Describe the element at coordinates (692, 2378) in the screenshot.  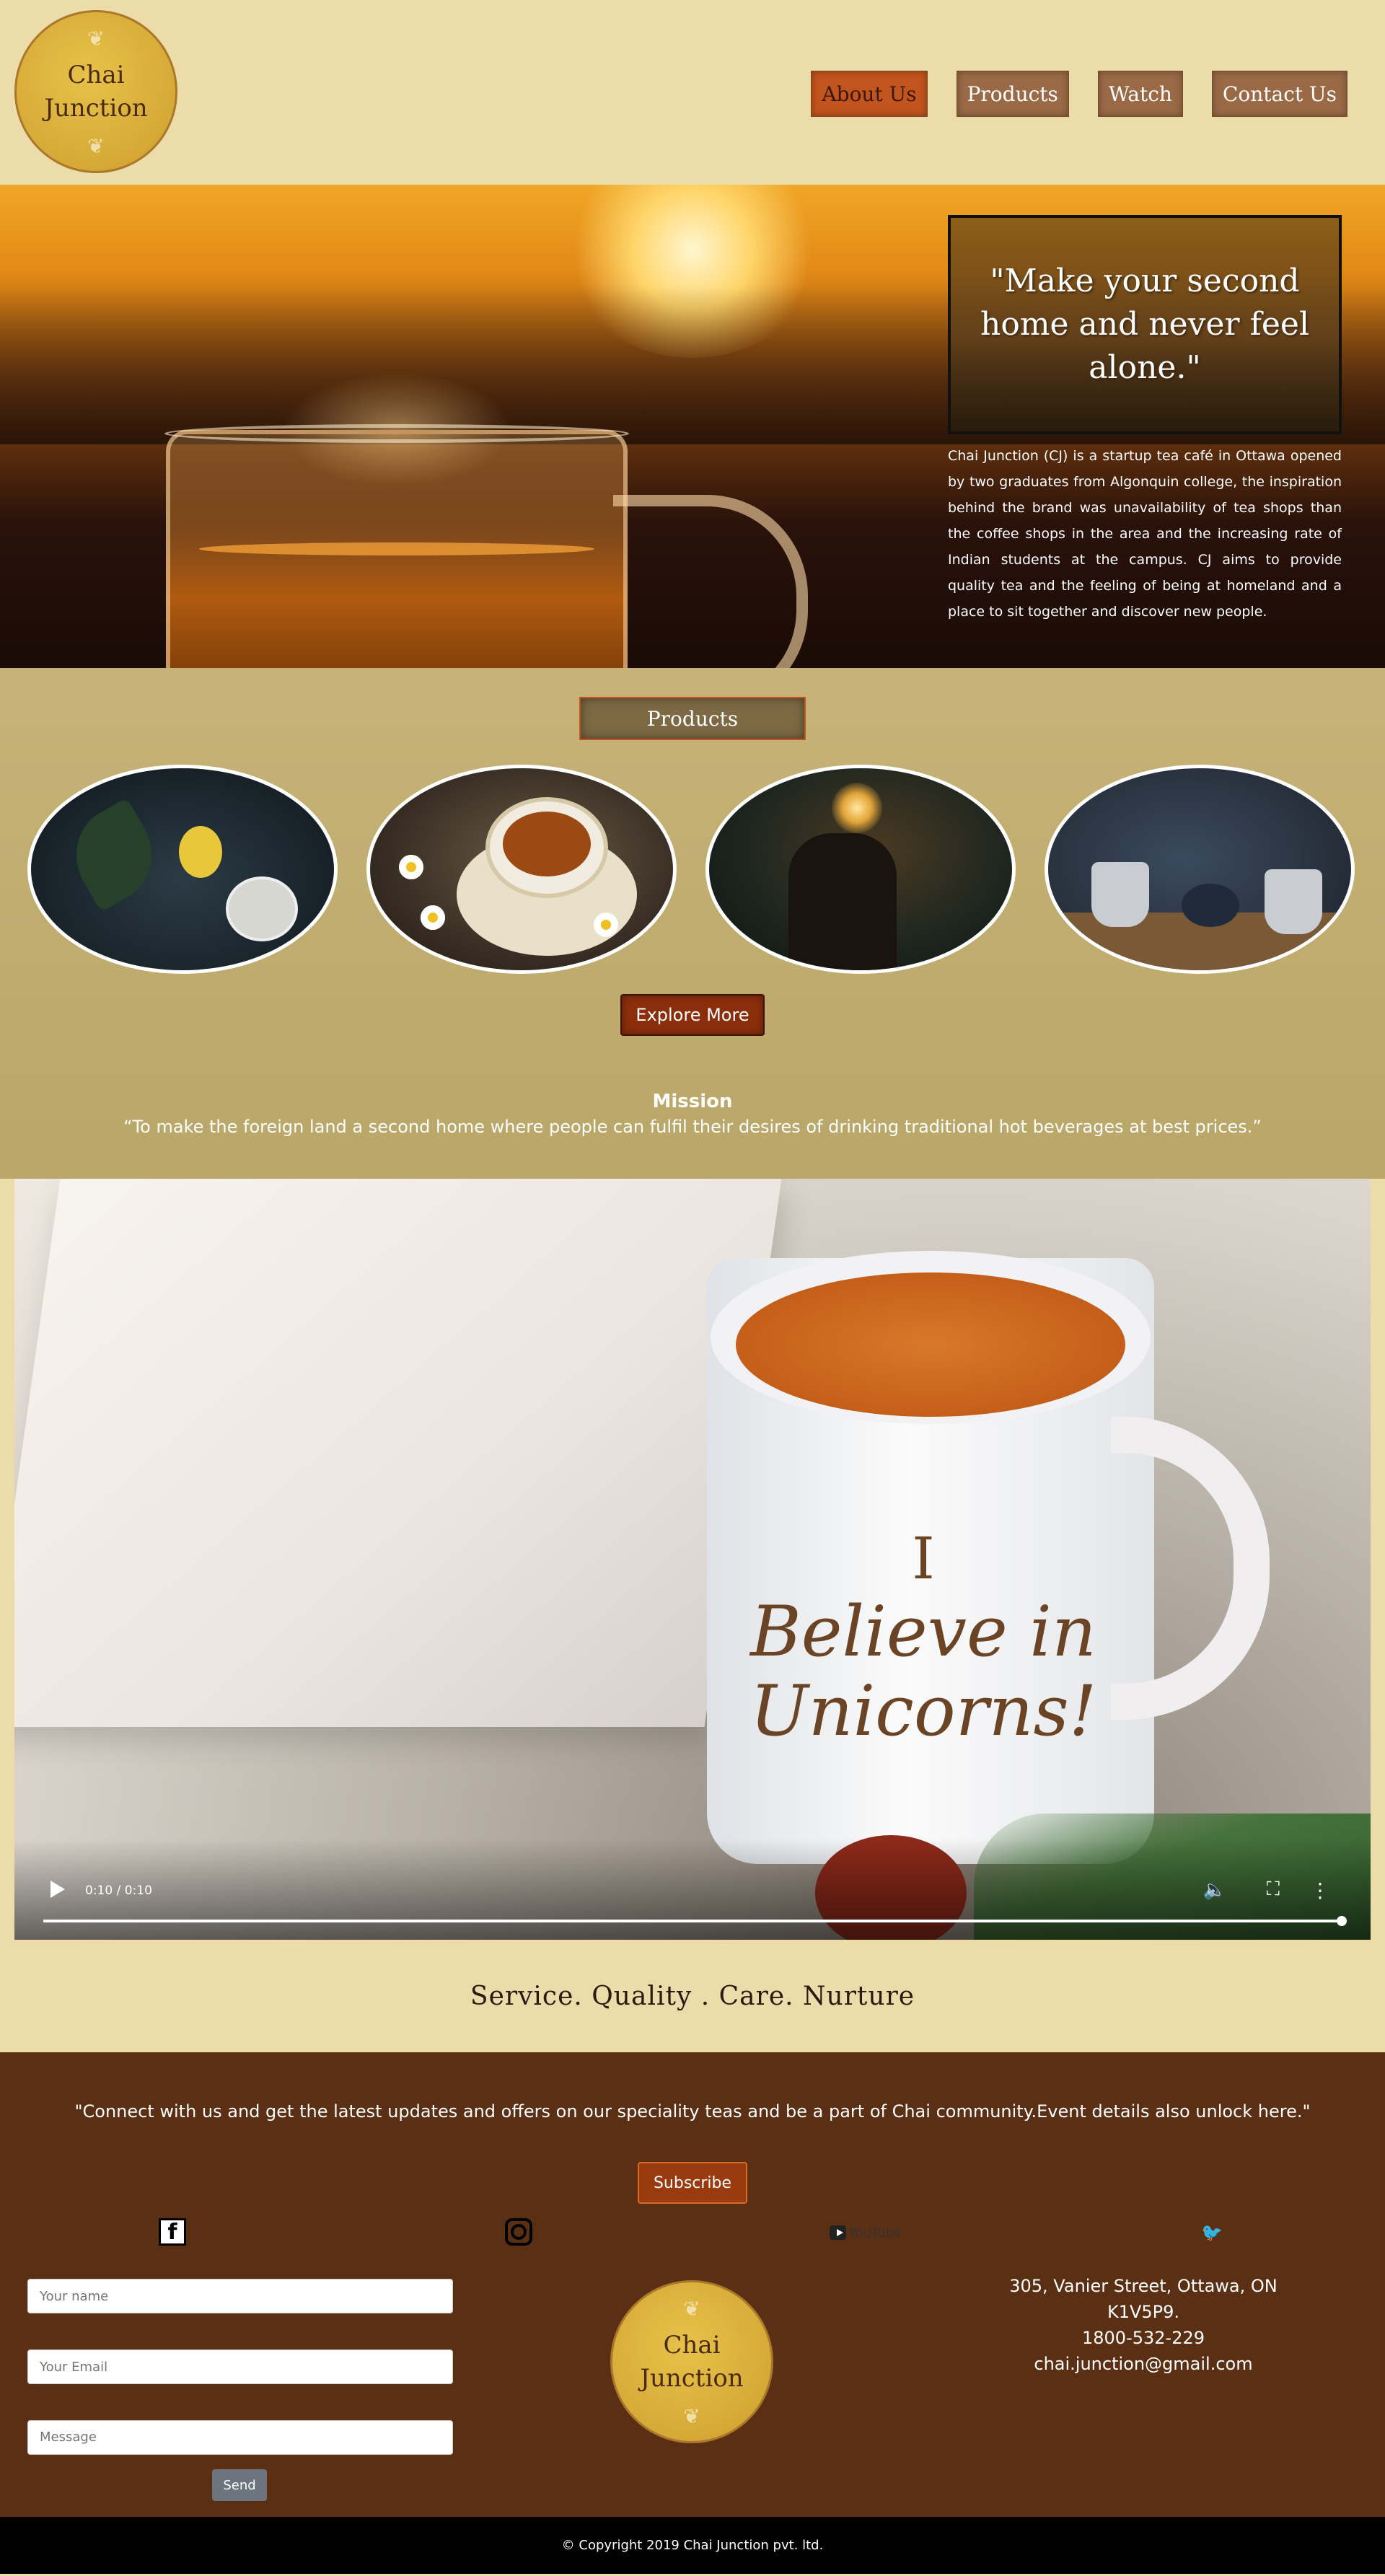
I see `footer-logo-line2: Junction` at that location.